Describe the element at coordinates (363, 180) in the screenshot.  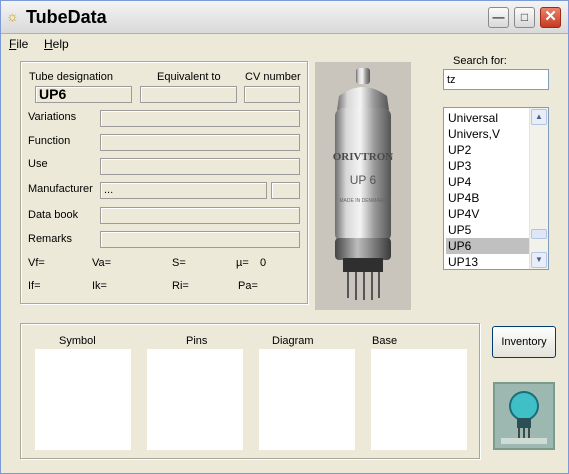
I see `tube-type-text: UP 6` at that location.